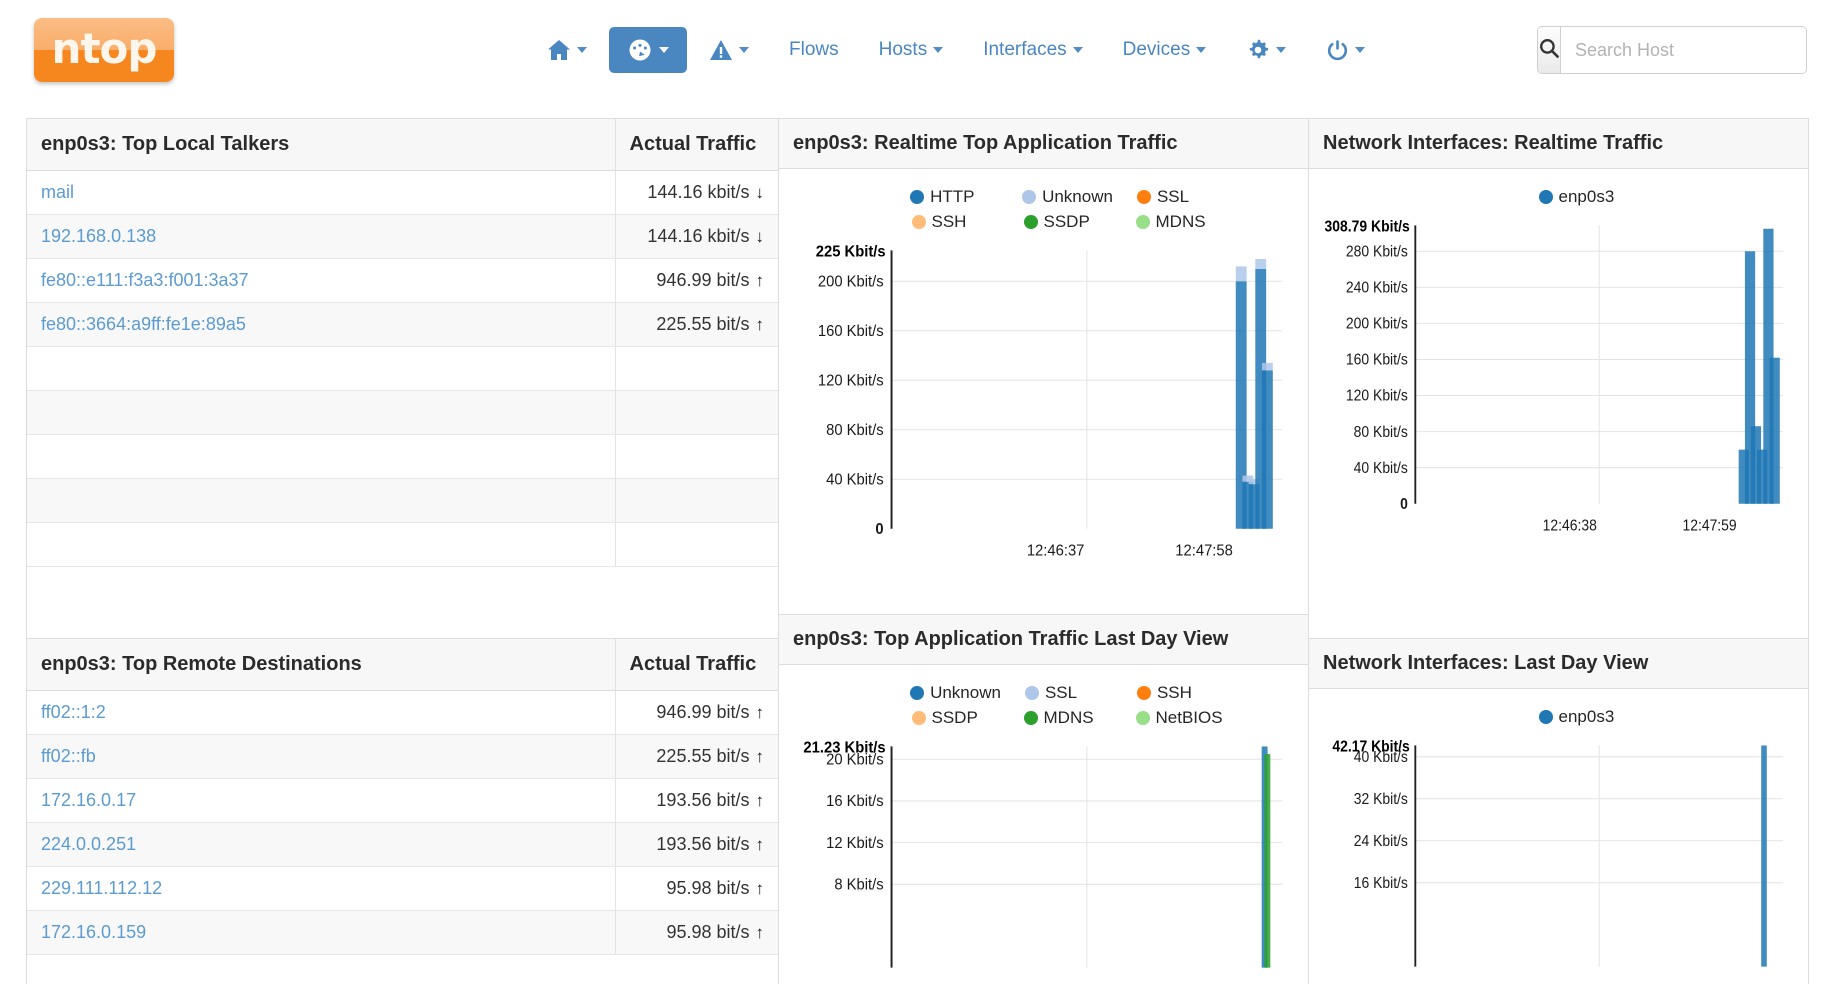 The width and height of the screenshot is (1835, 984). I want to click on search-button, so click(1549, 50).